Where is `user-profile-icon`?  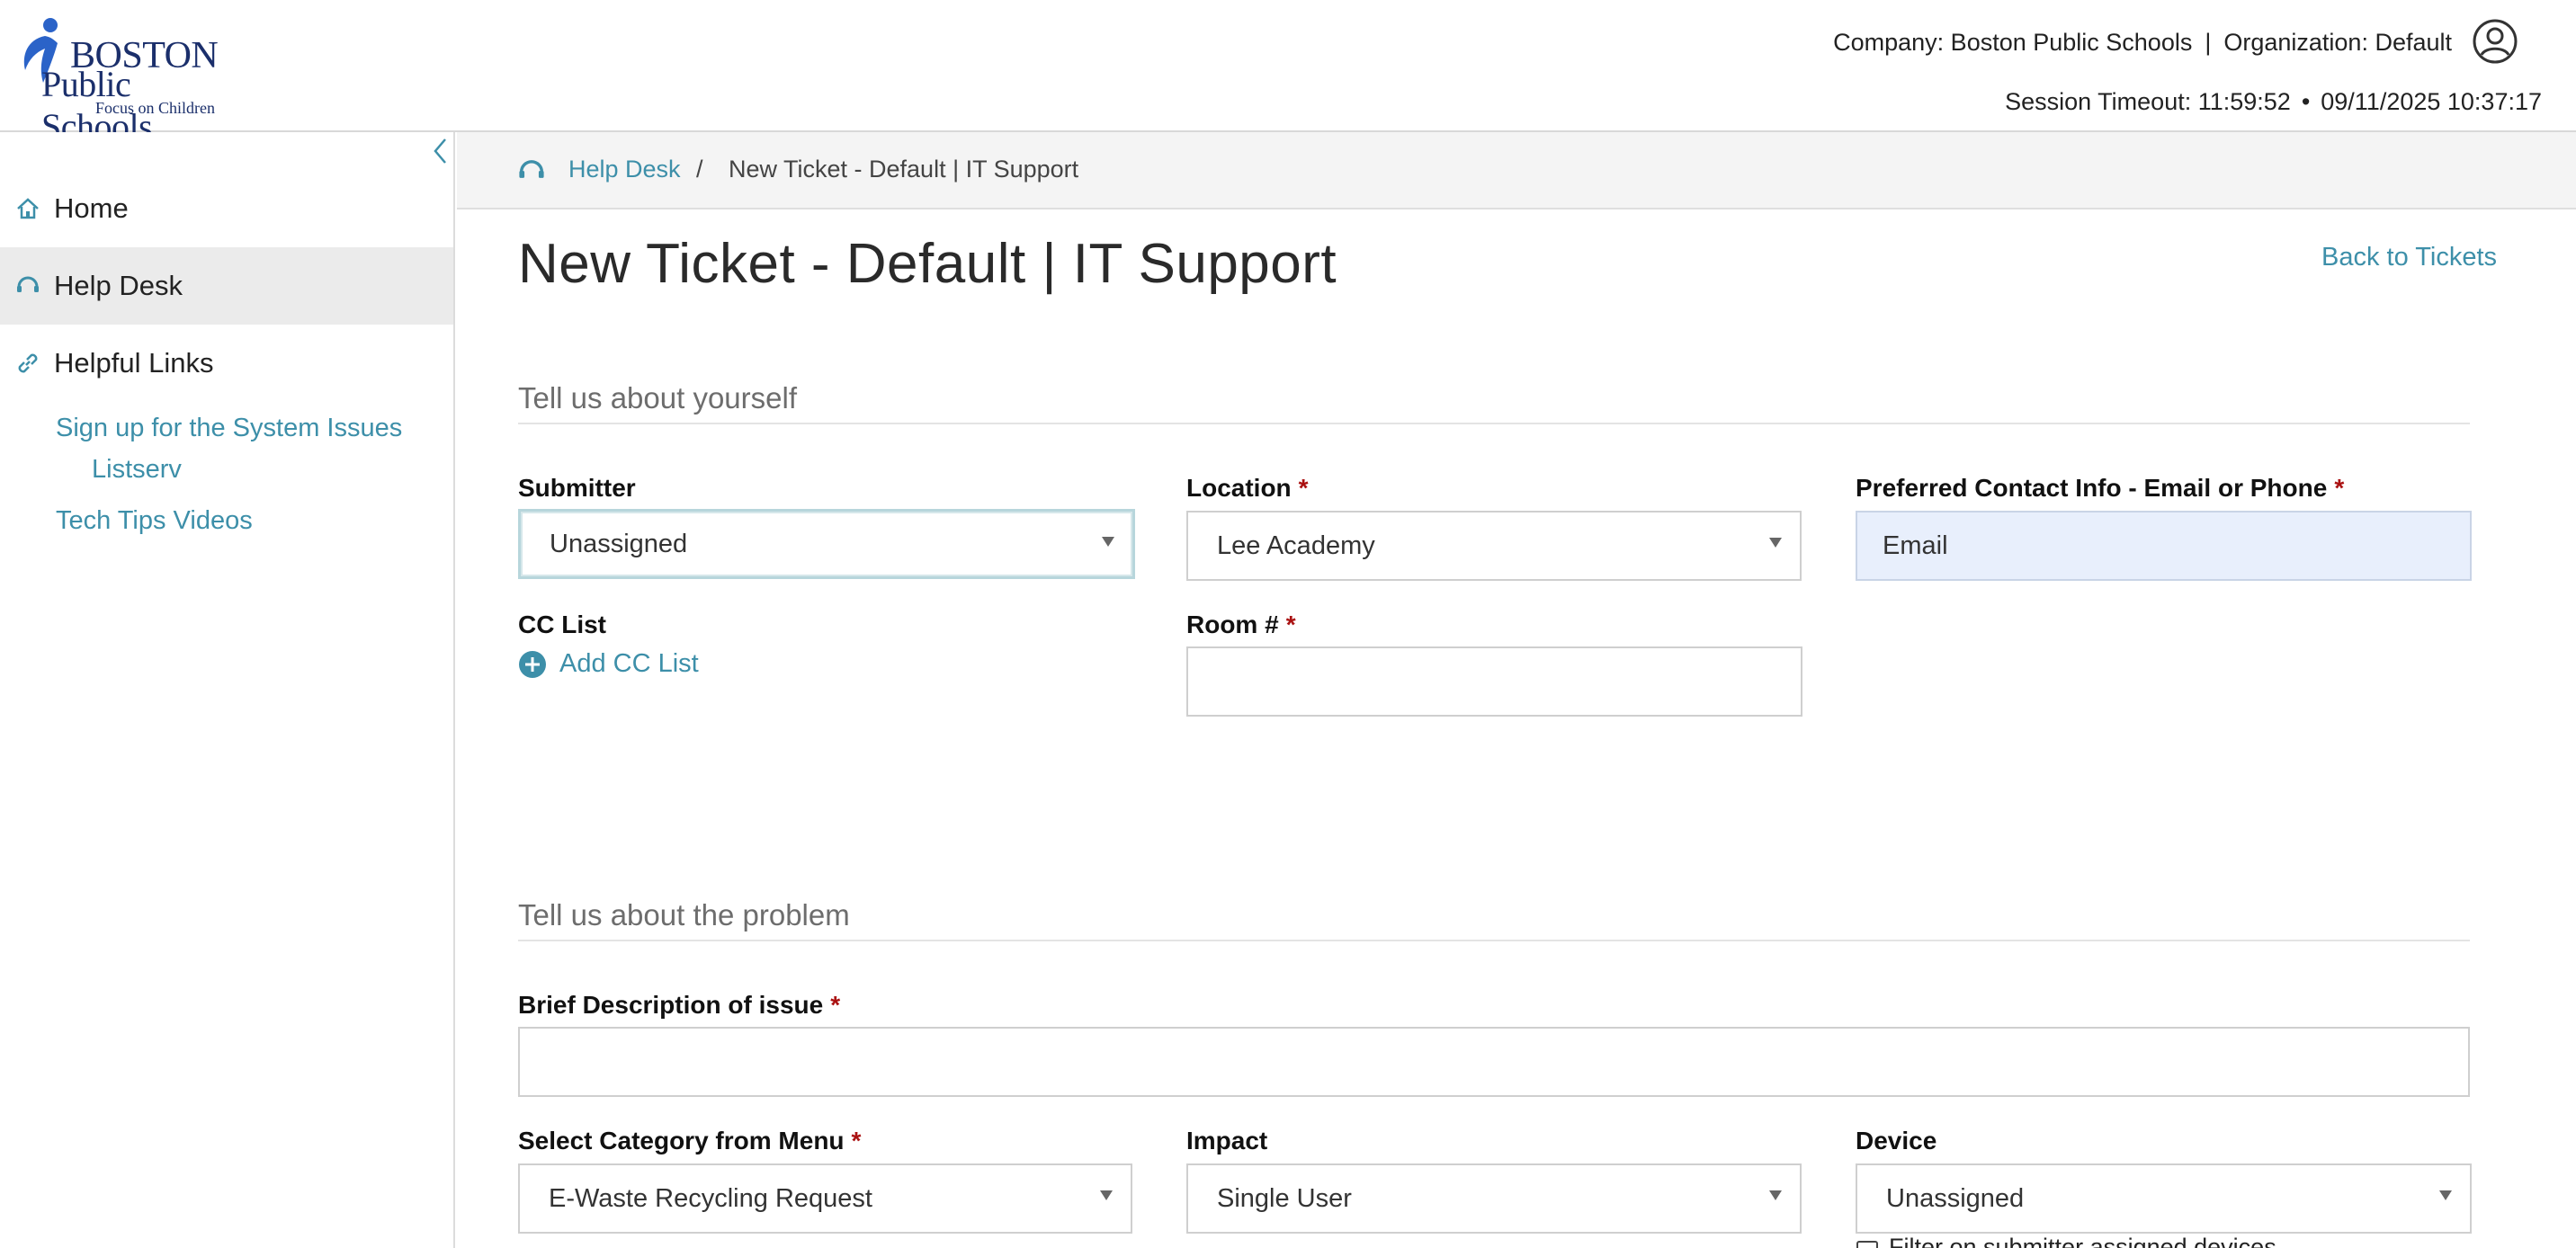 user-profile-icon is located at coordinates (2495, 42).